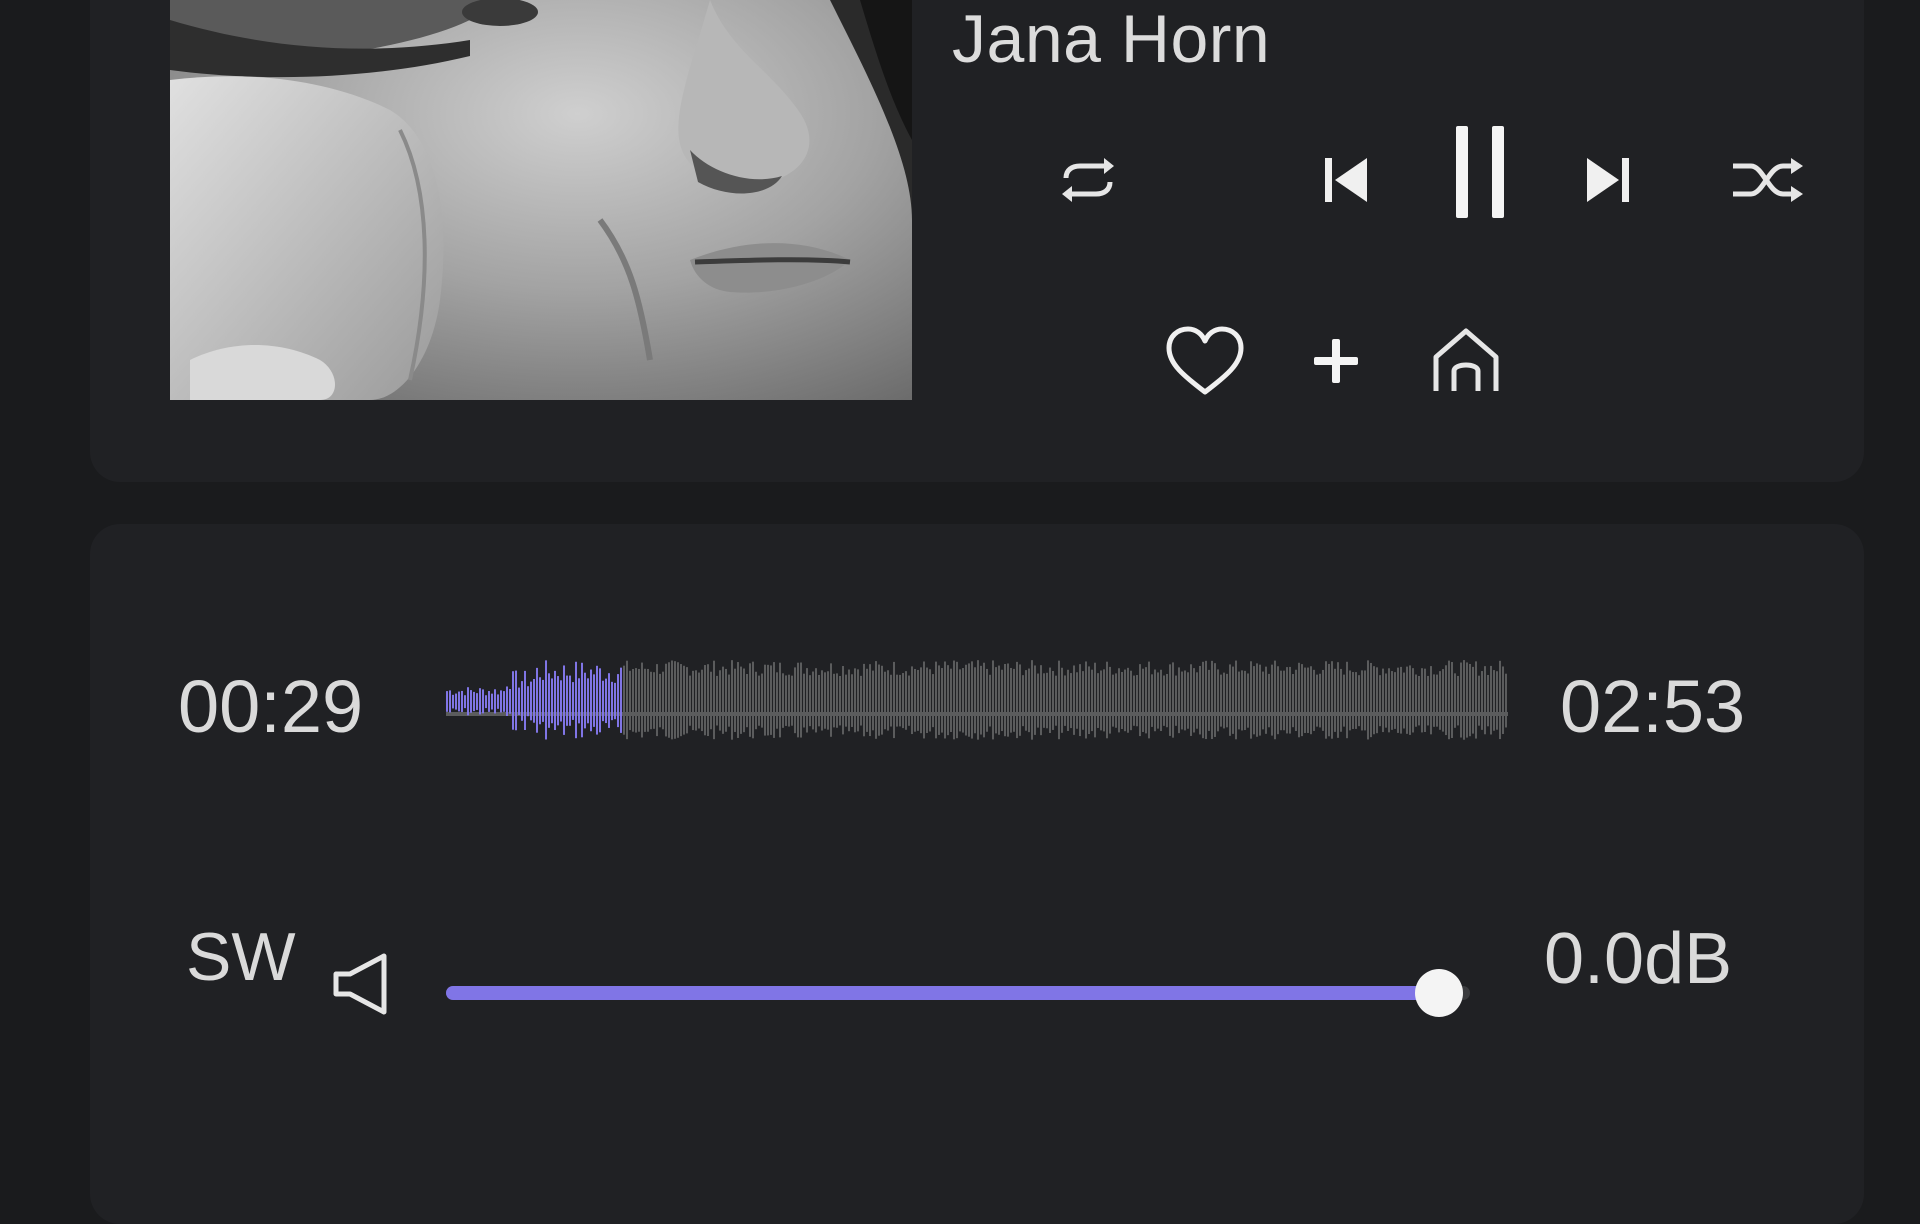 The height and width of the screenshot is (1224, 1920). I want to click on pause-button, so click(1480, 172).